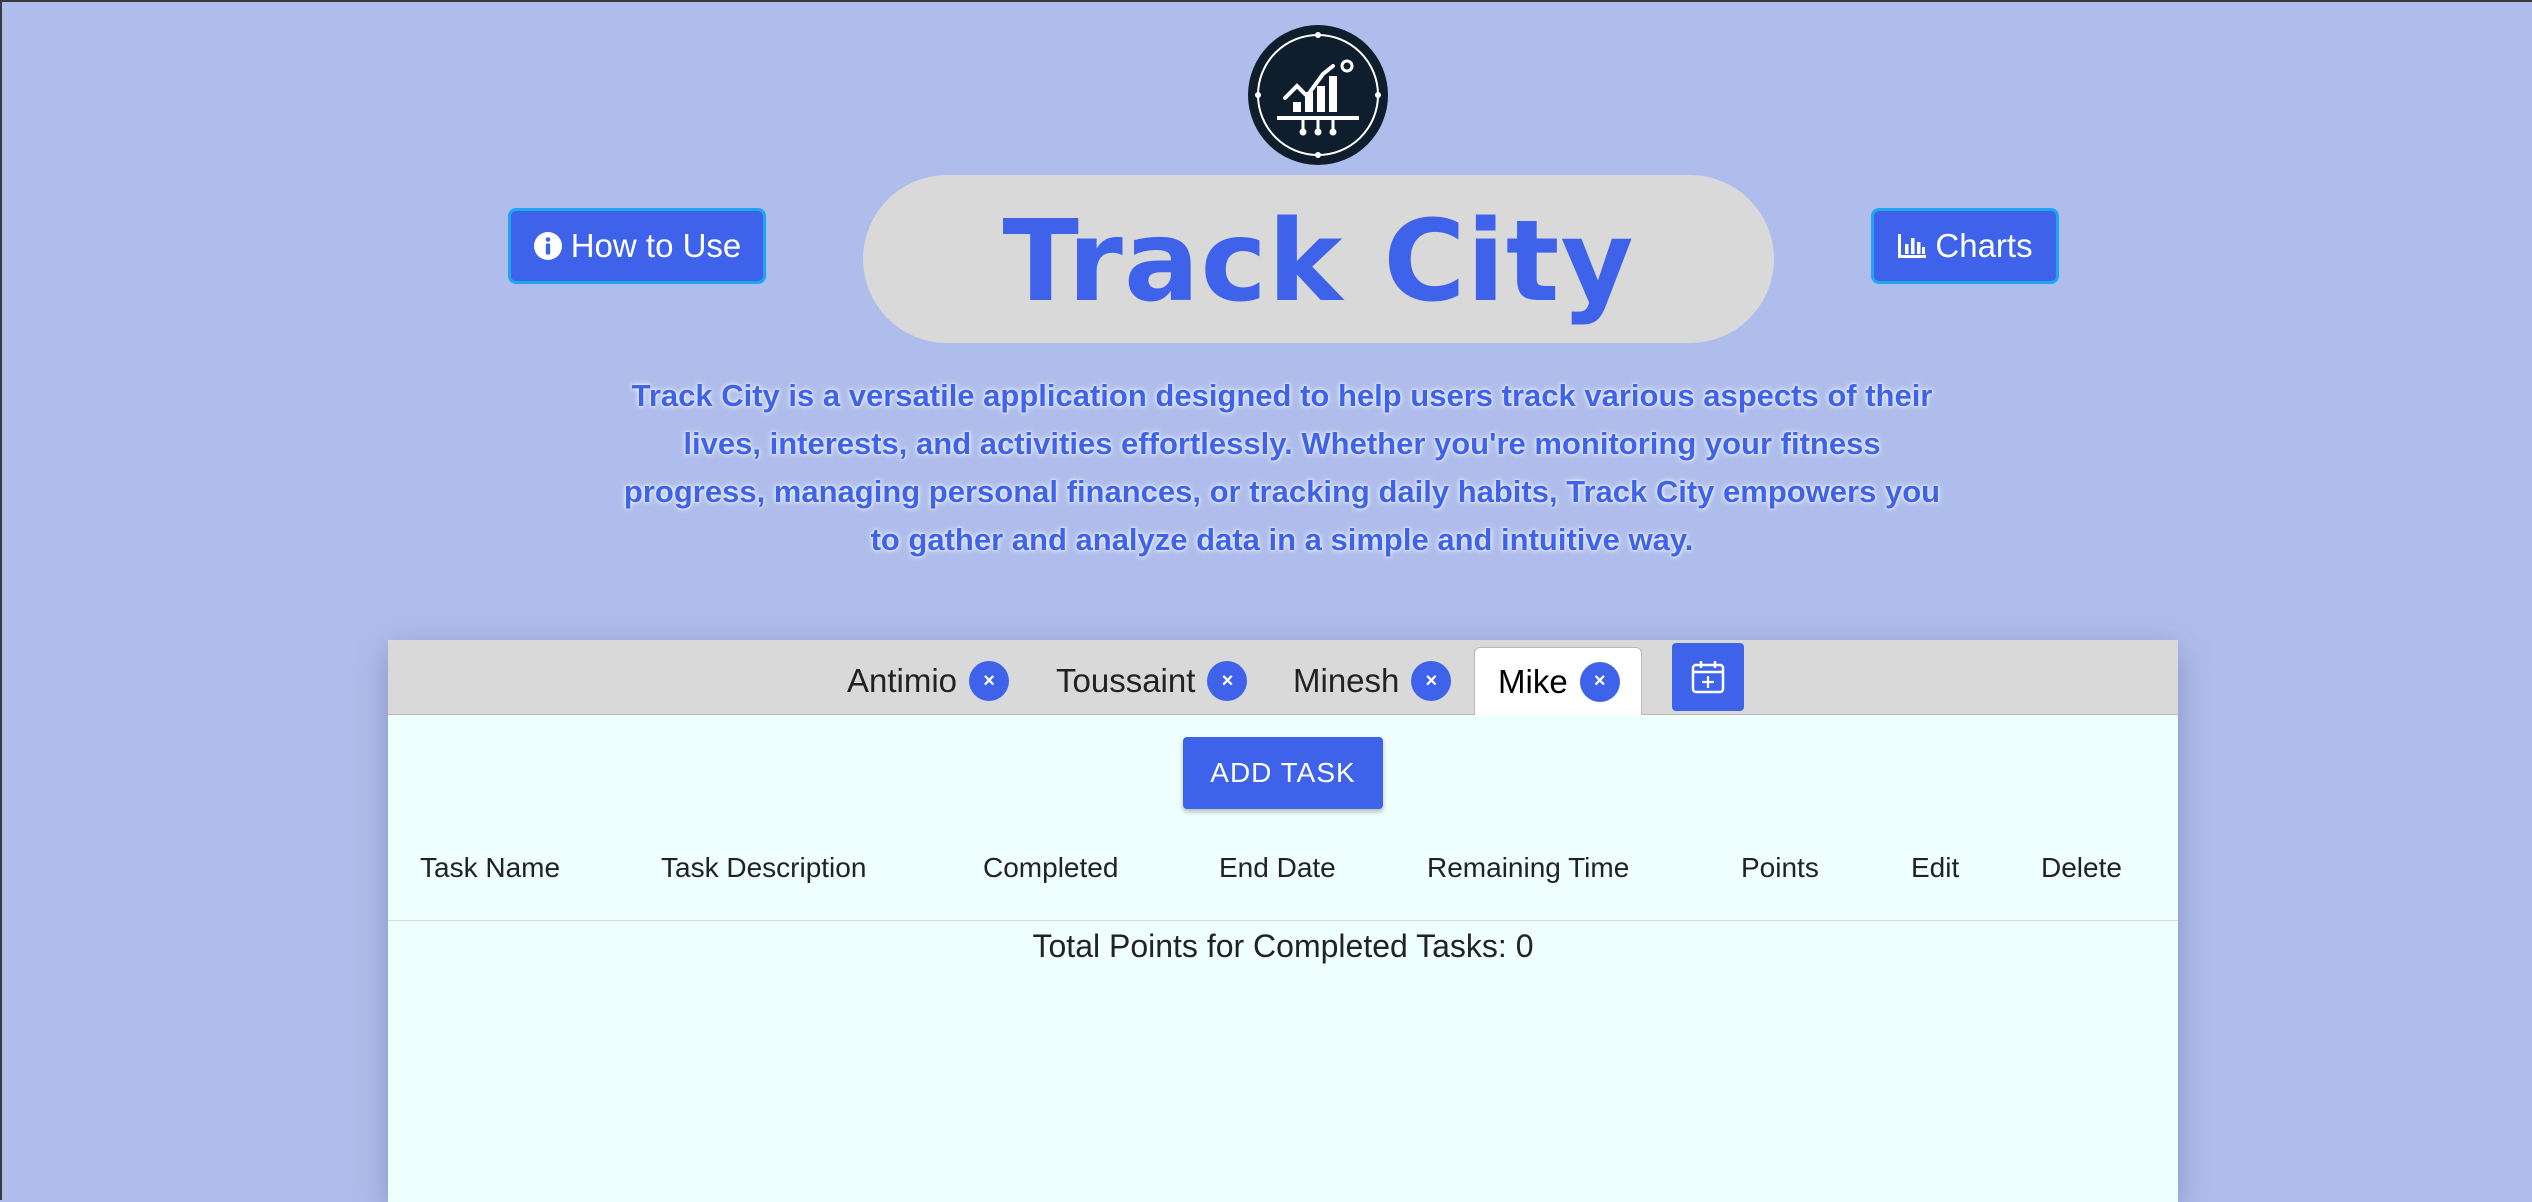 The height and width of the screenshot is (1202, 2532). What do you see at coordinates (1126, 680) in the screenshot?
I see `tab-label: Toussaint` at bounding box center [1126, 680].